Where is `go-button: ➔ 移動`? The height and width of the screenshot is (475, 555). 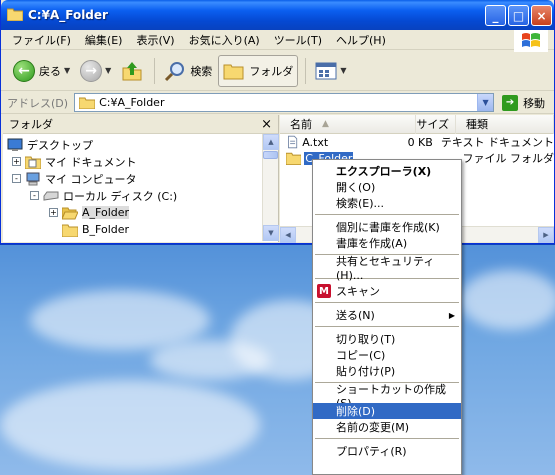
go-button: ➔ 移動 is located at coordinates (524, 102).